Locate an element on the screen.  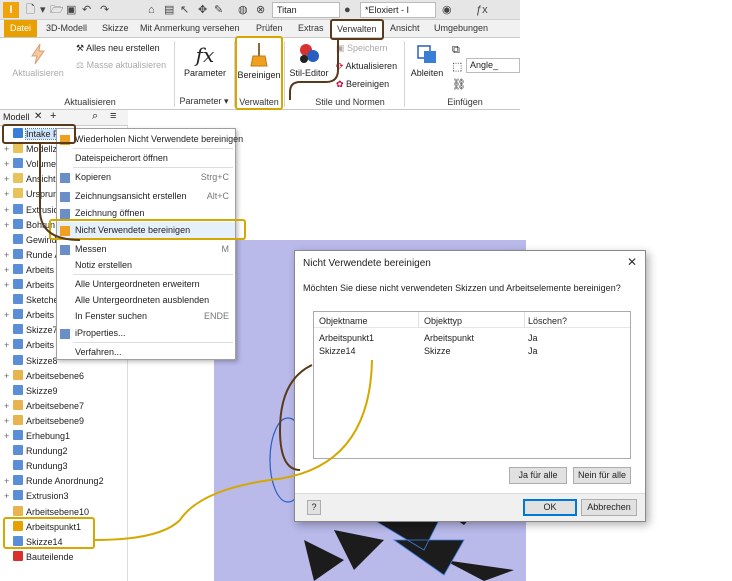
connector-tab is located at coordinates (314, 70).